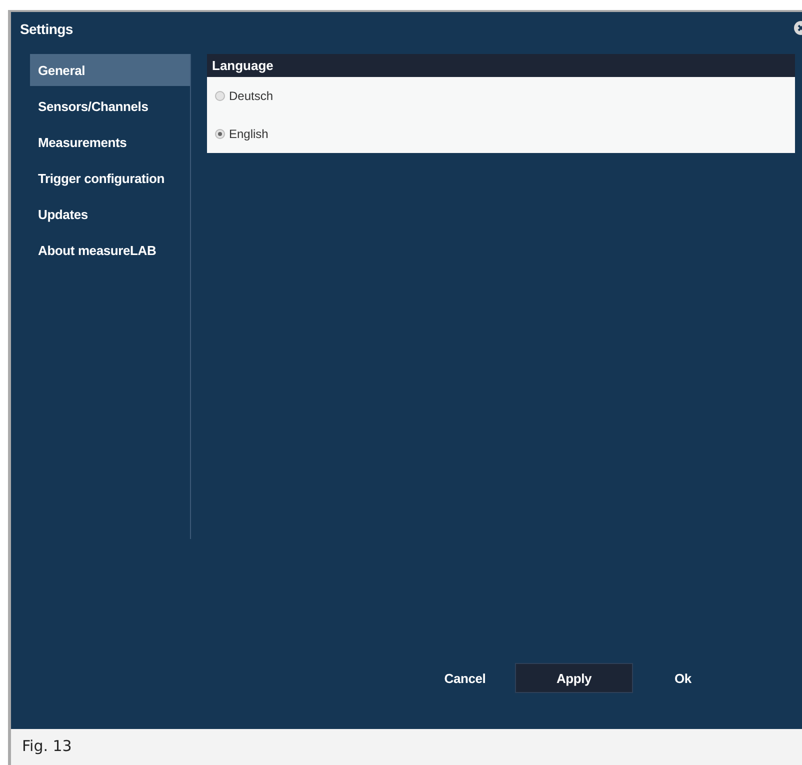  Describe the element at coordinates (110, 178) in the screenshot. I see `sidebar-item: Trigger configuration` at that location.